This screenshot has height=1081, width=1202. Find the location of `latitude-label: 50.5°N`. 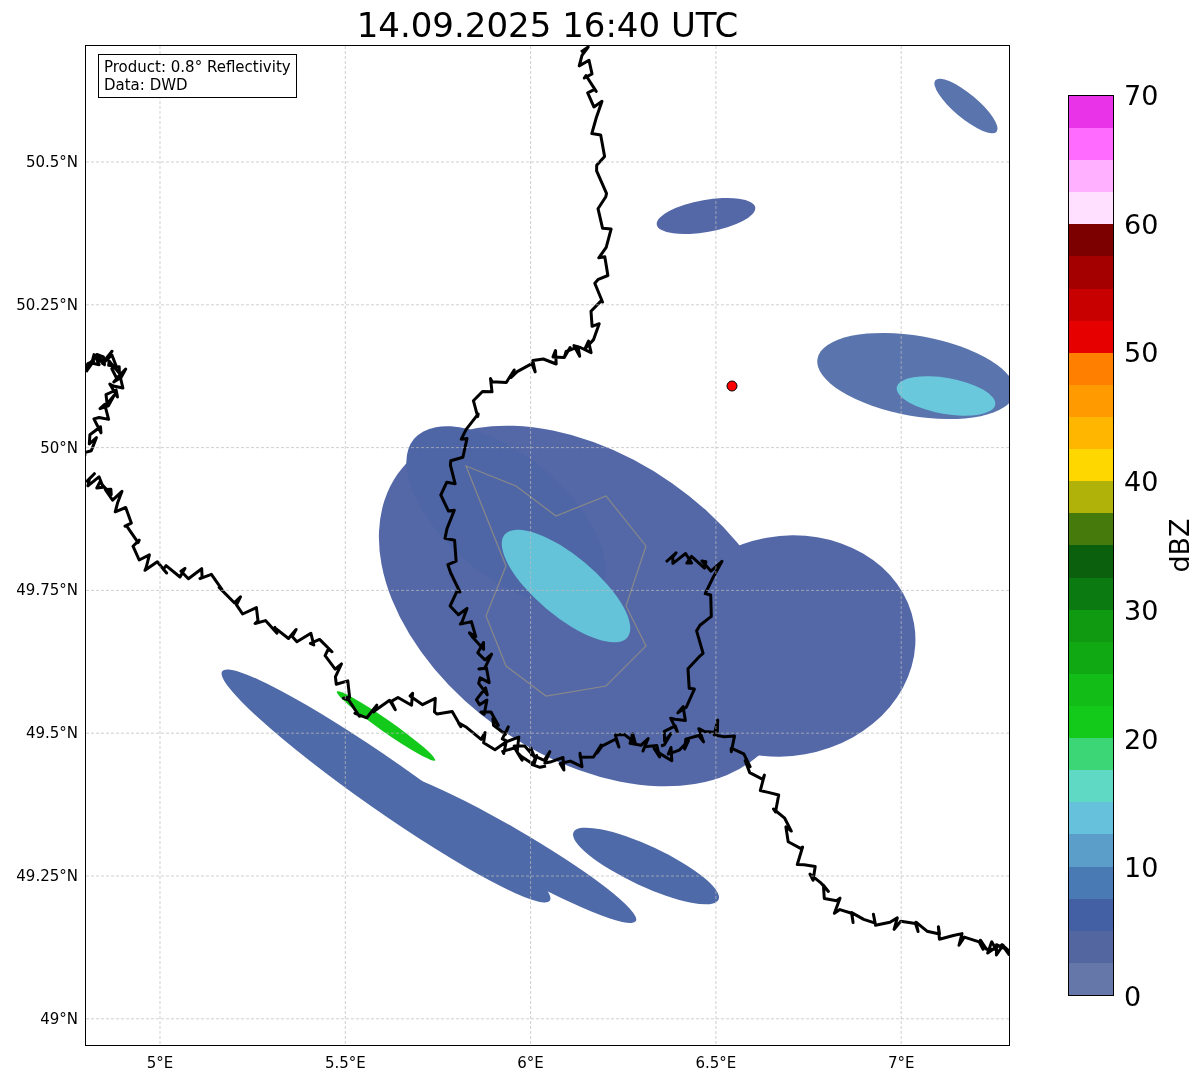

latitude-label: 50.5°N is located at coordinates (51, 162).